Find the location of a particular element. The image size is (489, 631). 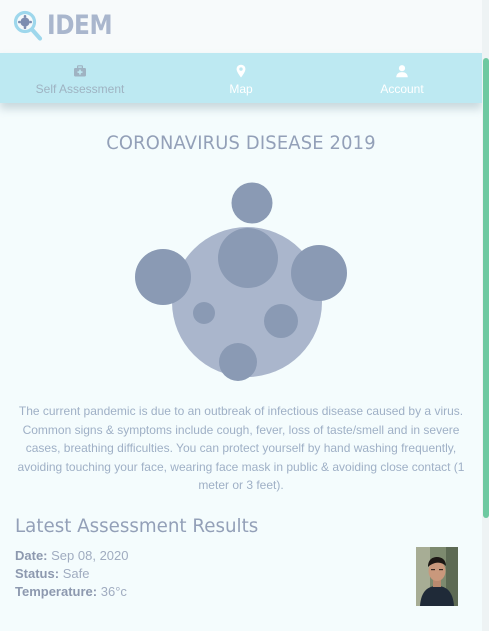

result-date: Date: Sep 08, 2020 is located at coordinates (72, 556).